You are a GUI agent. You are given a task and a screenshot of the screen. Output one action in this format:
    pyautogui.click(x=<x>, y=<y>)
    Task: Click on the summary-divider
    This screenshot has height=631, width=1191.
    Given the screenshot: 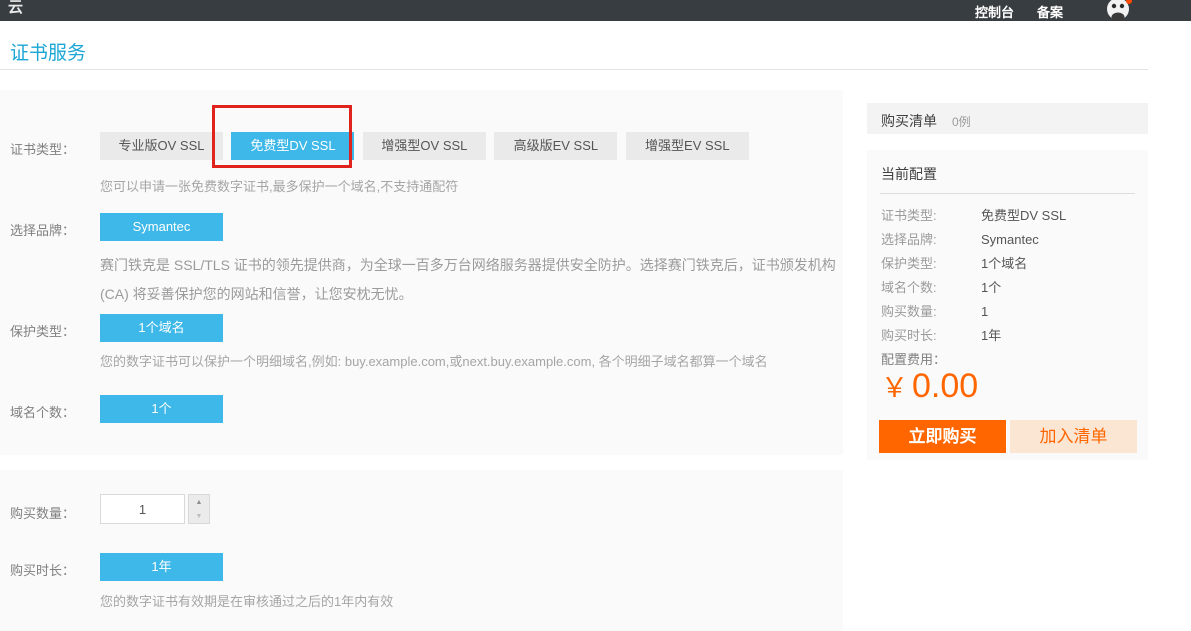 What is the action you would take?
    pyautogui.click(x=1007, y=193)
    